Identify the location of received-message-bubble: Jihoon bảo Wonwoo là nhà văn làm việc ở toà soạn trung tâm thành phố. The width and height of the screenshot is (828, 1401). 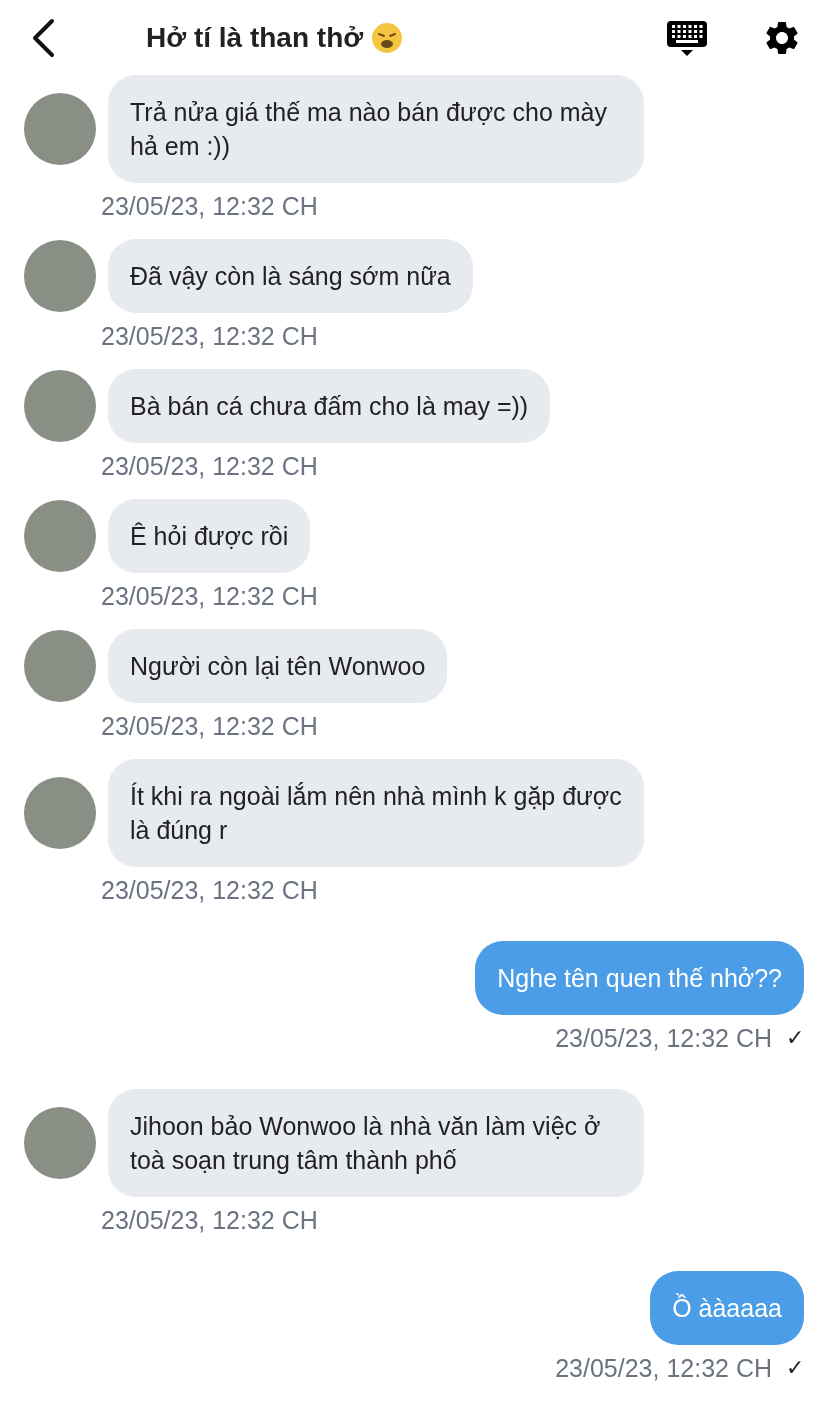
(376, 1143).